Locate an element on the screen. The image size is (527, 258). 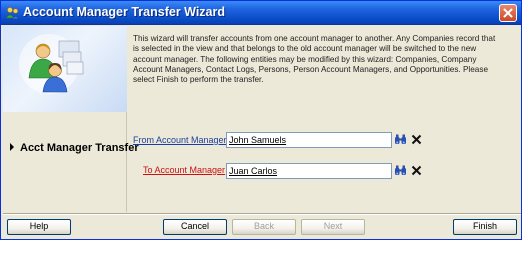
close-button is located at coordinates (508, 13).